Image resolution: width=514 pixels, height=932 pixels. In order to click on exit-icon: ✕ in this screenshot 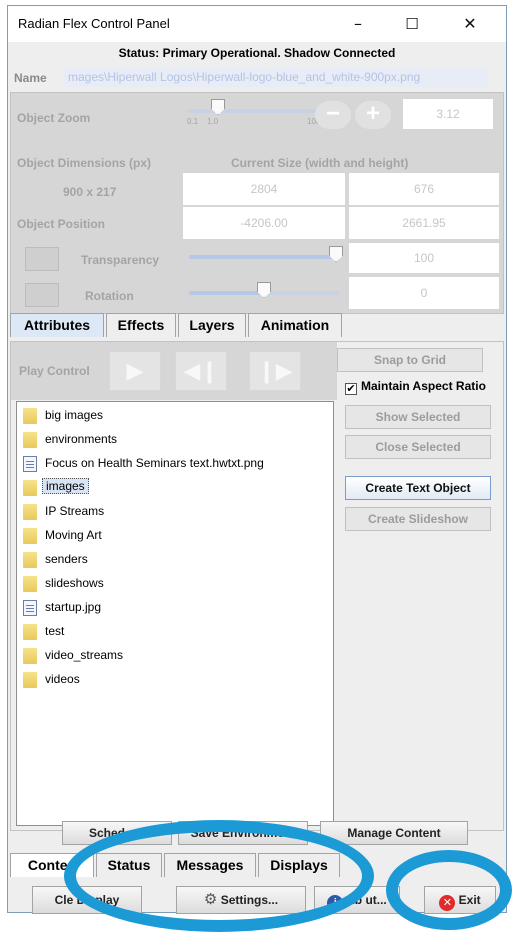, I will do `click(447, 903)`.